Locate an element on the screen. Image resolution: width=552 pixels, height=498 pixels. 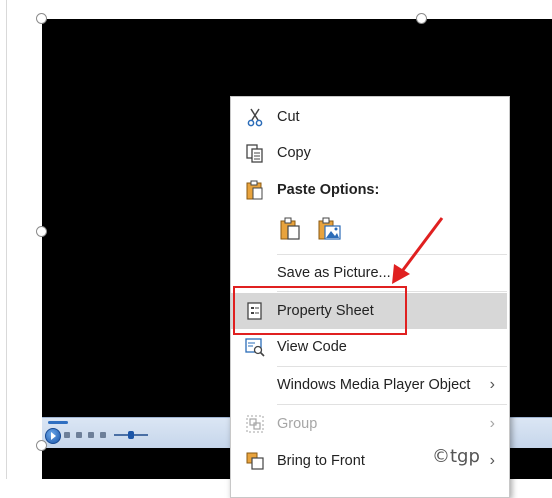
watermark: ©tgp is located at coordinates (456, 456).